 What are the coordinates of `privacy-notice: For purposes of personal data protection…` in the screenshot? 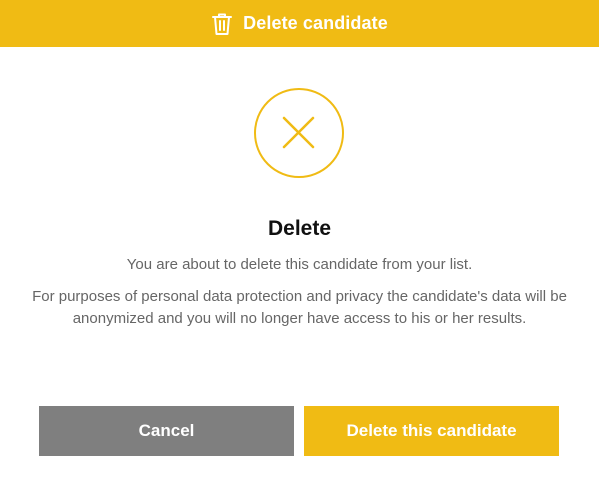 It's located at (299, 307).